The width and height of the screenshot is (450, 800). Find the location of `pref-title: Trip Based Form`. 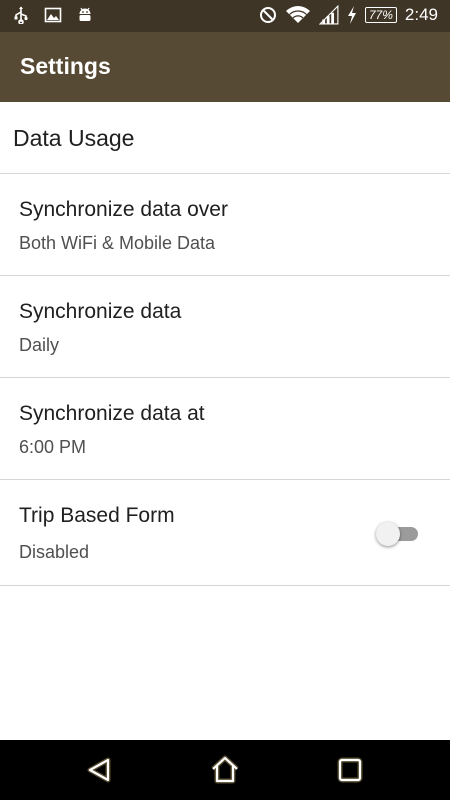

pref-title: Trip Based Form is located at coordinates (97, 515).